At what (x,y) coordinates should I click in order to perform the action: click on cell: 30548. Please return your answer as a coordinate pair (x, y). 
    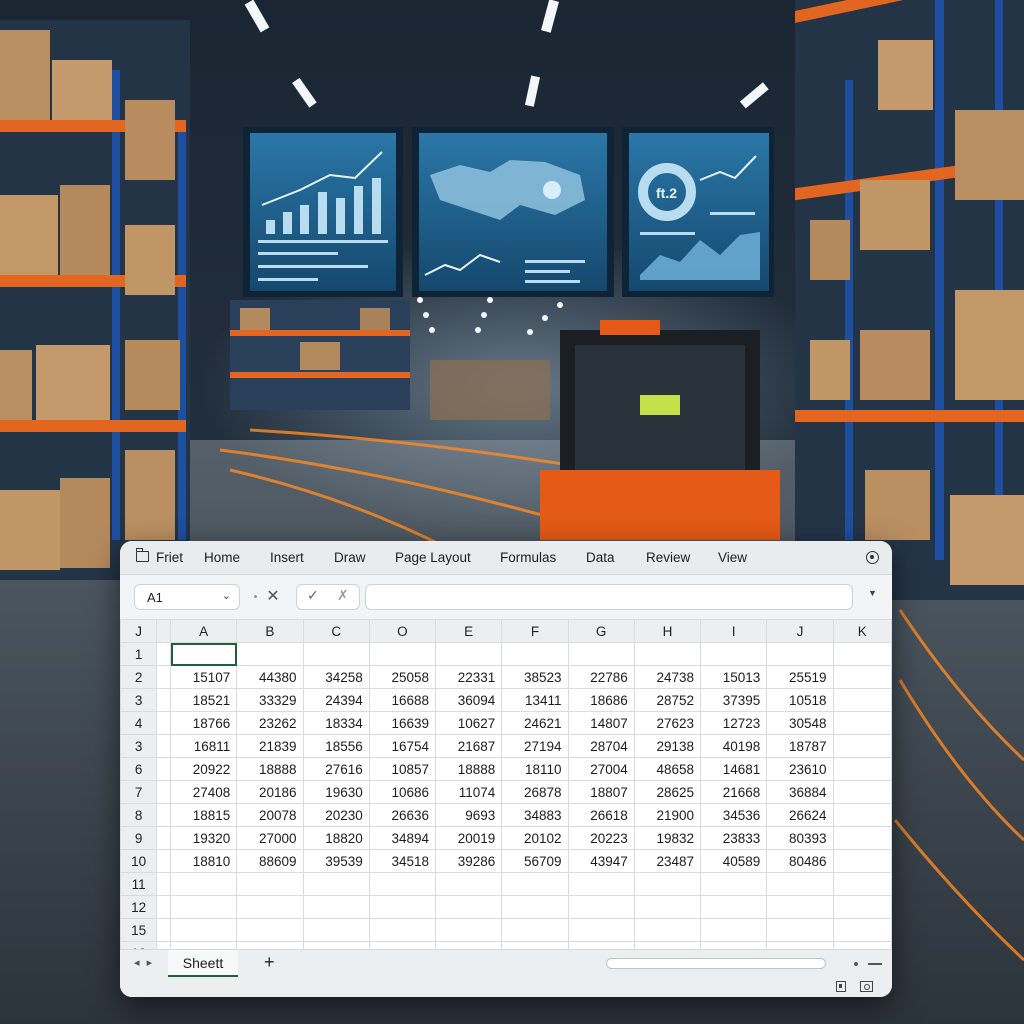
    Looking at the image, I should click on (800, 723).